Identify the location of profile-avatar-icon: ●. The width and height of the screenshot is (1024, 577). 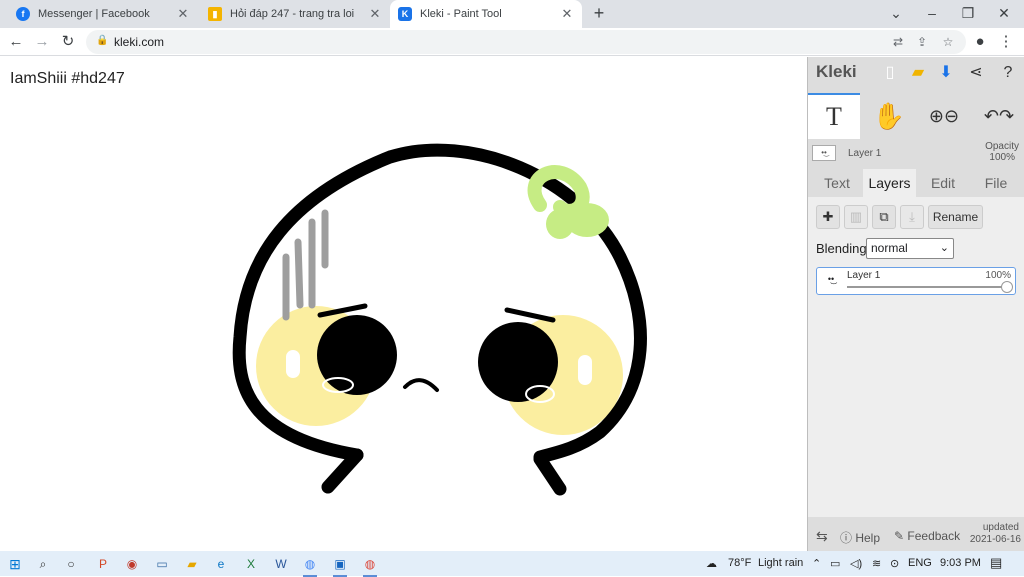
(980, 42).